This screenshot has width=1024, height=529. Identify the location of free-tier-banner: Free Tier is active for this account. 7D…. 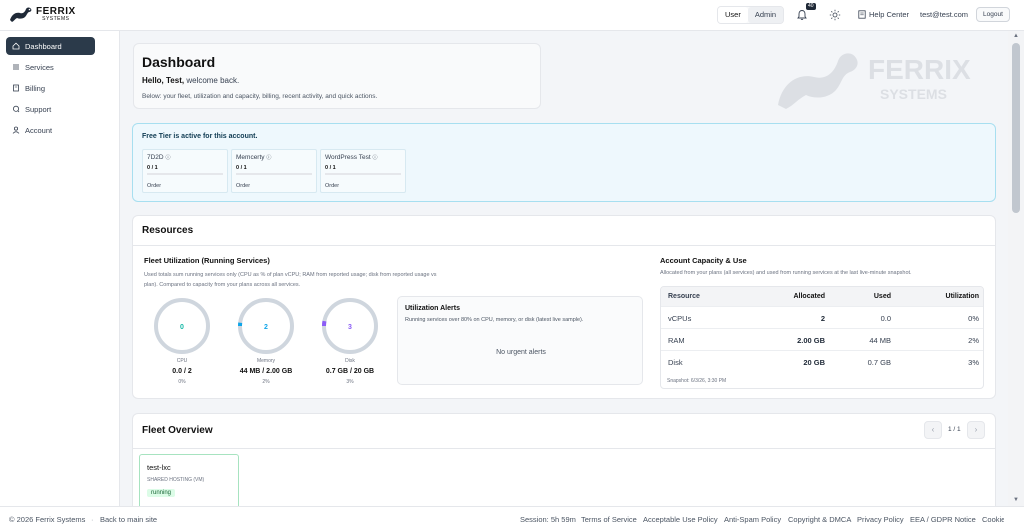
(564, 162).